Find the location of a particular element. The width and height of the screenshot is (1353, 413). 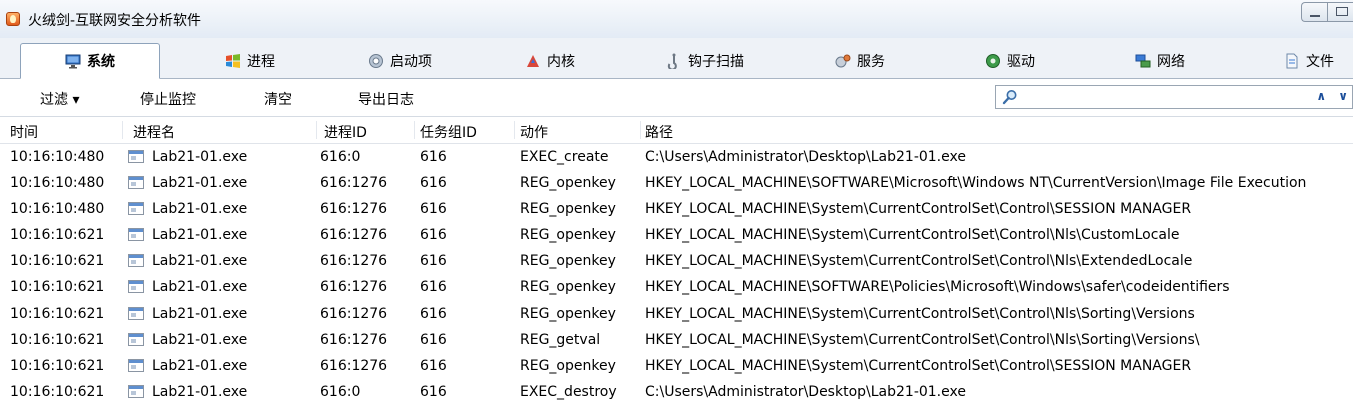

minimize-button is located at coordinates (1314, 12).